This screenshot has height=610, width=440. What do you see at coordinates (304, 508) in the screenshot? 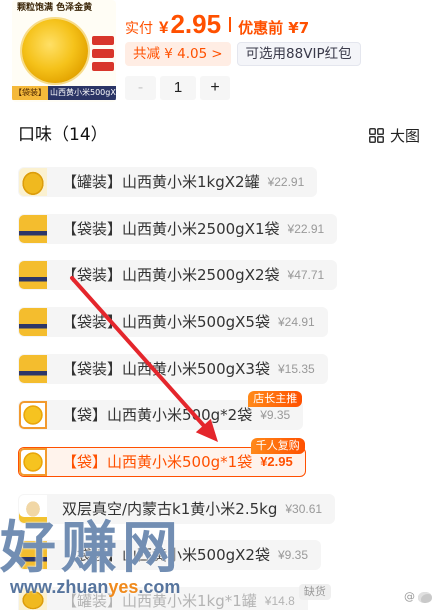
I see `option-price: ¥30.61` at bounding box center [304, 508].